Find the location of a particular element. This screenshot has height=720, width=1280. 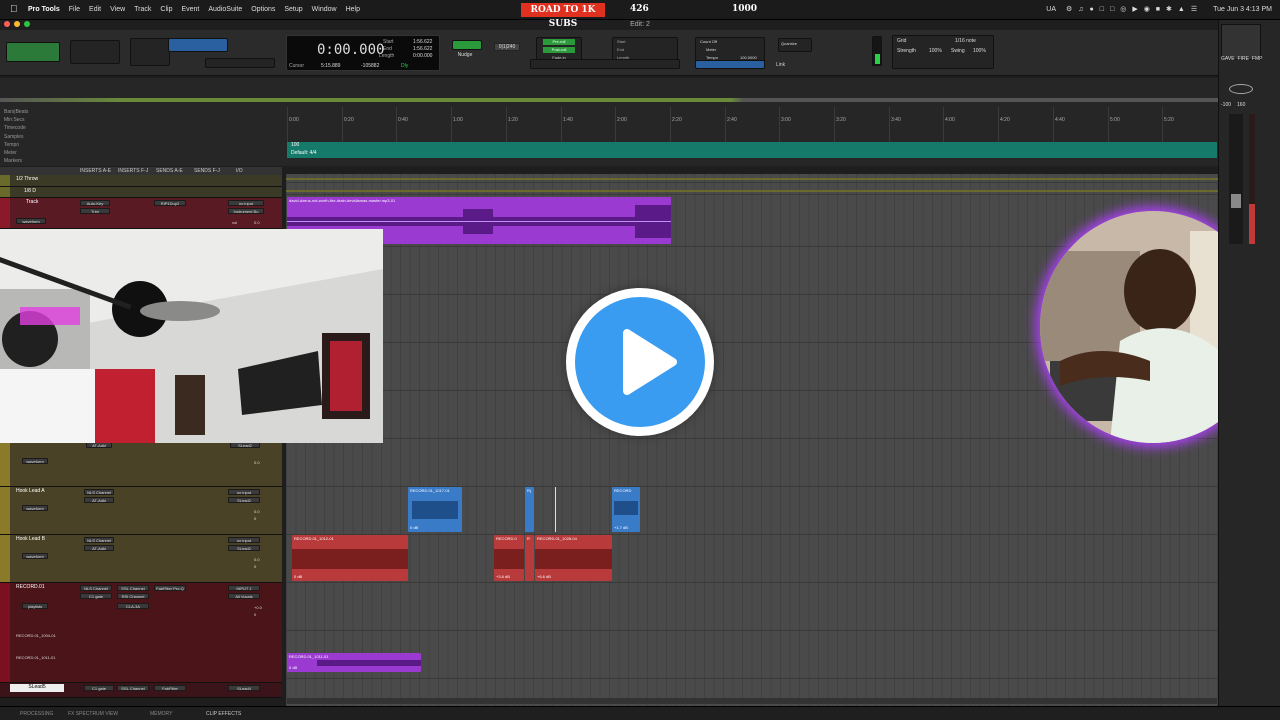

track-throw: 1/2 Throw is located at coordinates (141, 181).